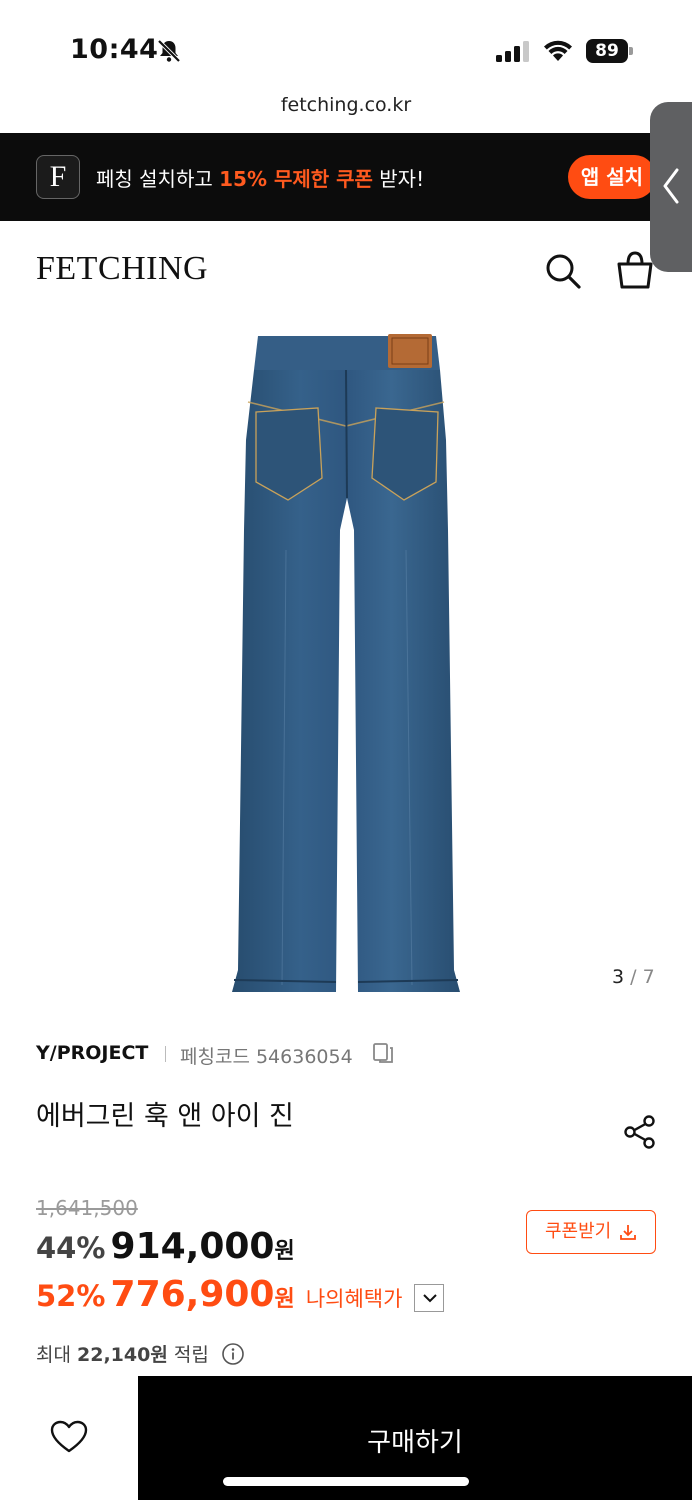 This screenshot has height=1500, width=692. What do you see at coordinates (578, 1231) in the screenshot?
I see `coupon-button-label: 쿠폰받기` at bounding box center [578, 1231].